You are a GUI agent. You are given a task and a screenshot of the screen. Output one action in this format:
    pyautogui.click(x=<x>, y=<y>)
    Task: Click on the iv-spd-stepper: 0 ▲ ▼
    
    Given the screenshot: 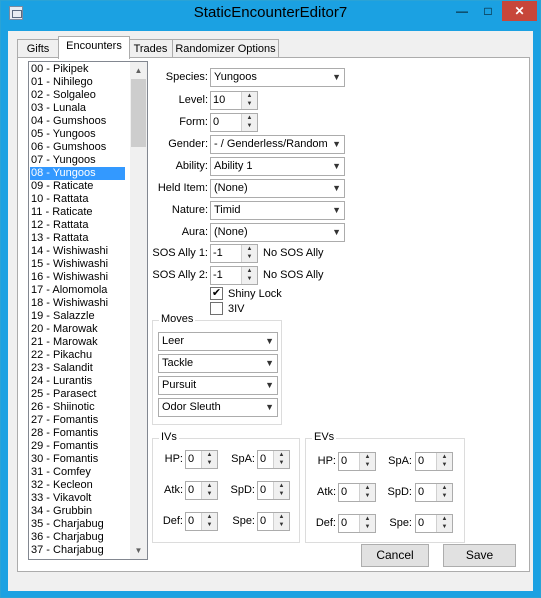 What is the action you would take?
    pyautogui.click(x=273, y=490)
    